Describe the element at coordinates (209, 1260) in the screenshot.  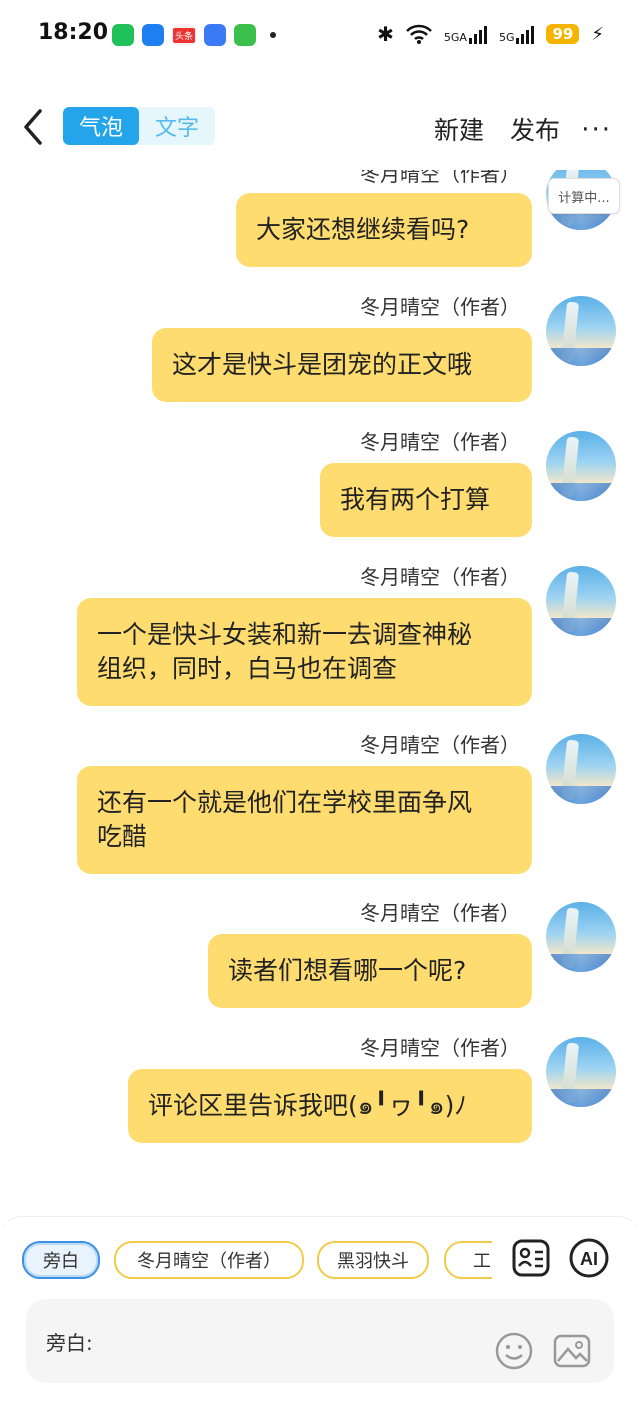
I see `role-chip-author: 冬月晴空（作者）` at that location.